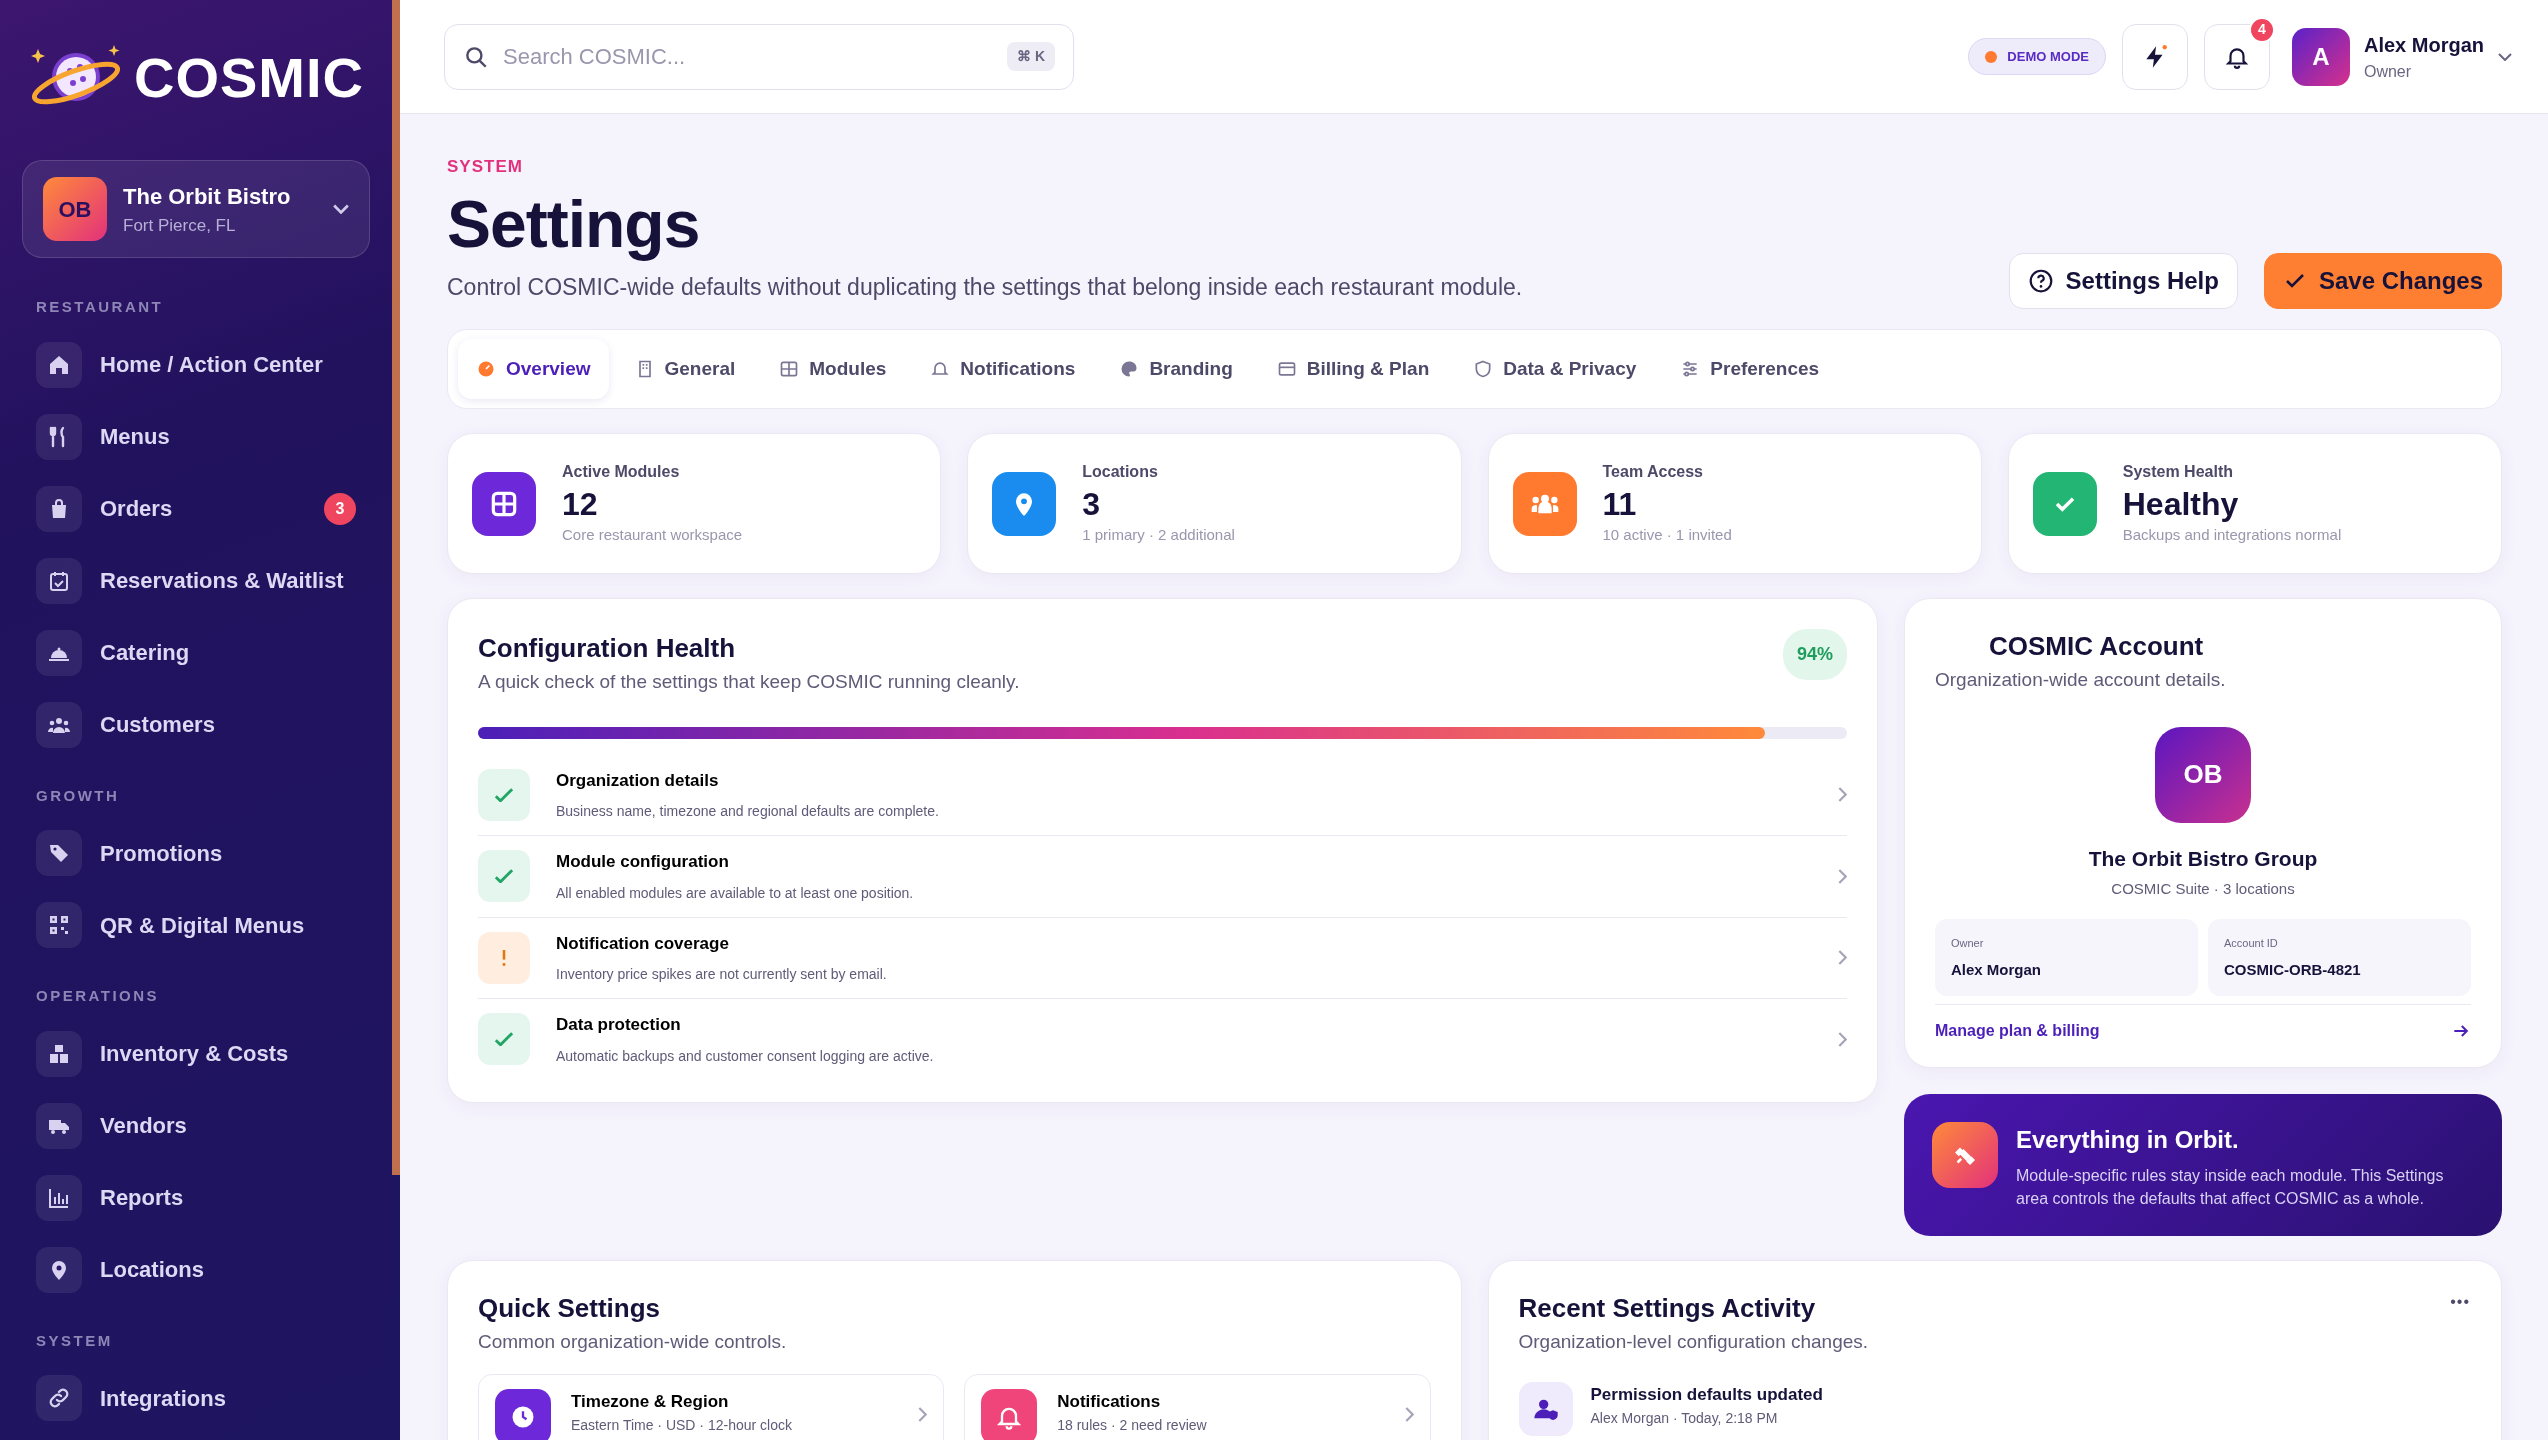 Image resolution: width=2548 pixels, height=1440 pixels. What do you see at coordinates (619, 1025) in the screenshot?
I see `check-title: Data protection` at bounding box center [619, 1025].